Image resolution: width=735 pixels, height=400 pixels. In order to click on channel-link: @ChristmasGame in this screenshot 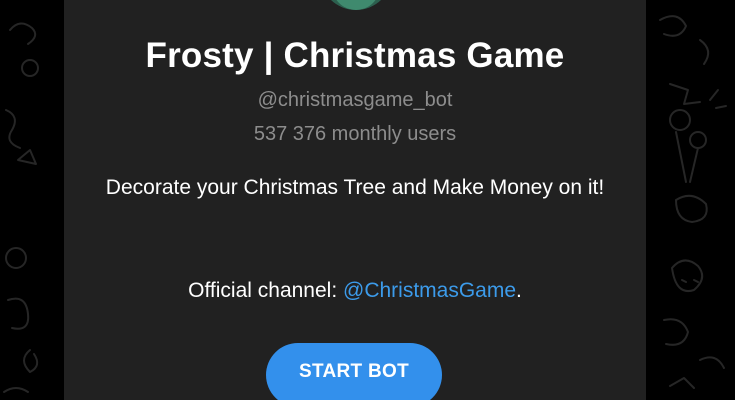, I will do `click(429, 290)`.